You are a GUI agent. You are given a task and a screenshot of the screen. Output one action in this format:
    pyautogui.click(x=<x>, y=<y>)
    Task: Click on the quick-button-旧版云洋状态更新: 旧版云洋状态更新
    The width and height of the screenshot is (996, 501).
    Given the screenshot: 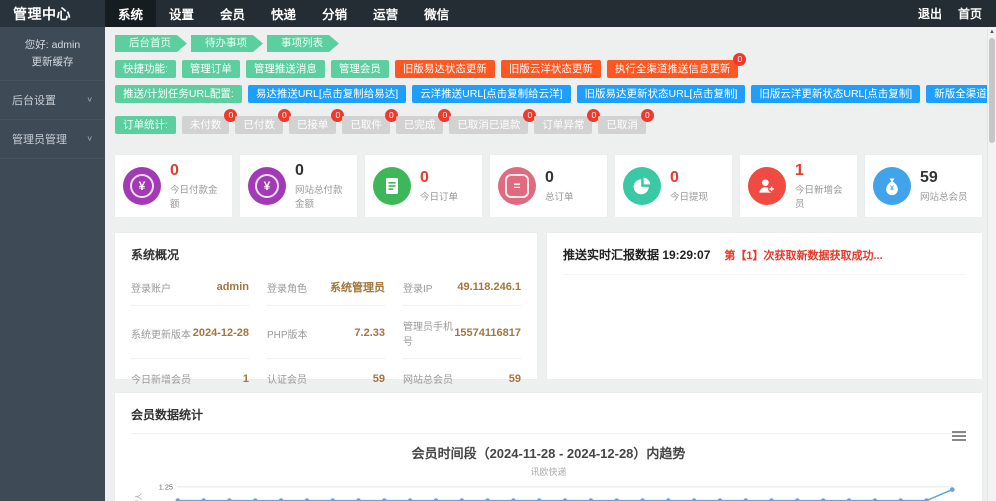 What is the action you would take?
    pyautogui.click(x=550, y=69)
    